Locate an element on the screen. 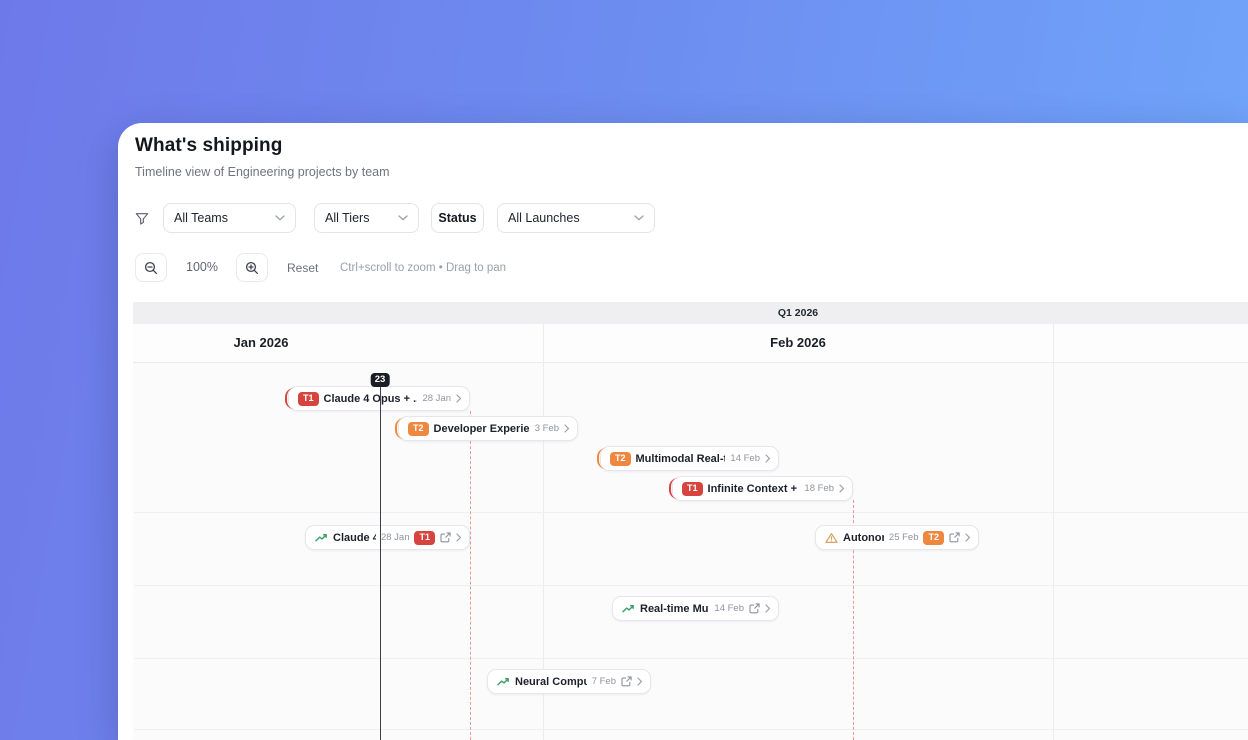 Image resolution: width=1248 pixels, height=740 pixels. today-date-badge: 23 is located at coordinates (380, 380).